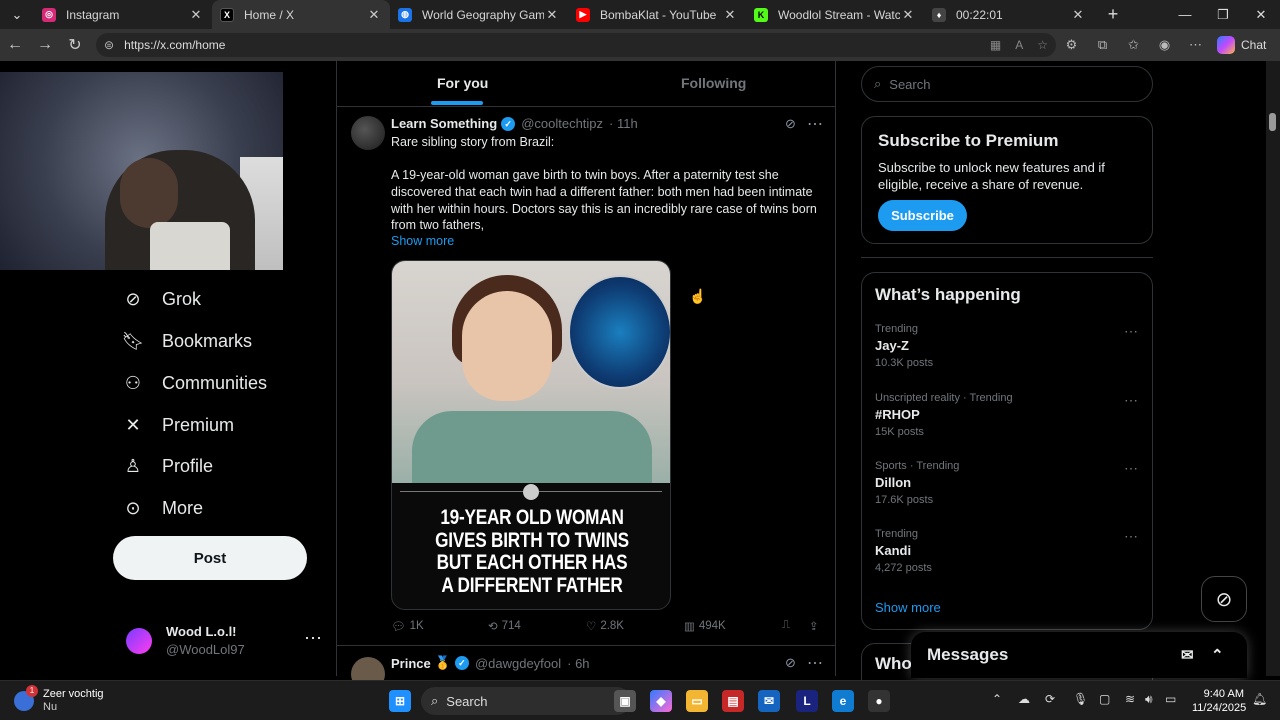 This screenshot has width=1280, height=720. Describe the element at coordinates (301, 14) in the screenshot. I see `browser-tab-x-home: X Home / X ✕` at that location.